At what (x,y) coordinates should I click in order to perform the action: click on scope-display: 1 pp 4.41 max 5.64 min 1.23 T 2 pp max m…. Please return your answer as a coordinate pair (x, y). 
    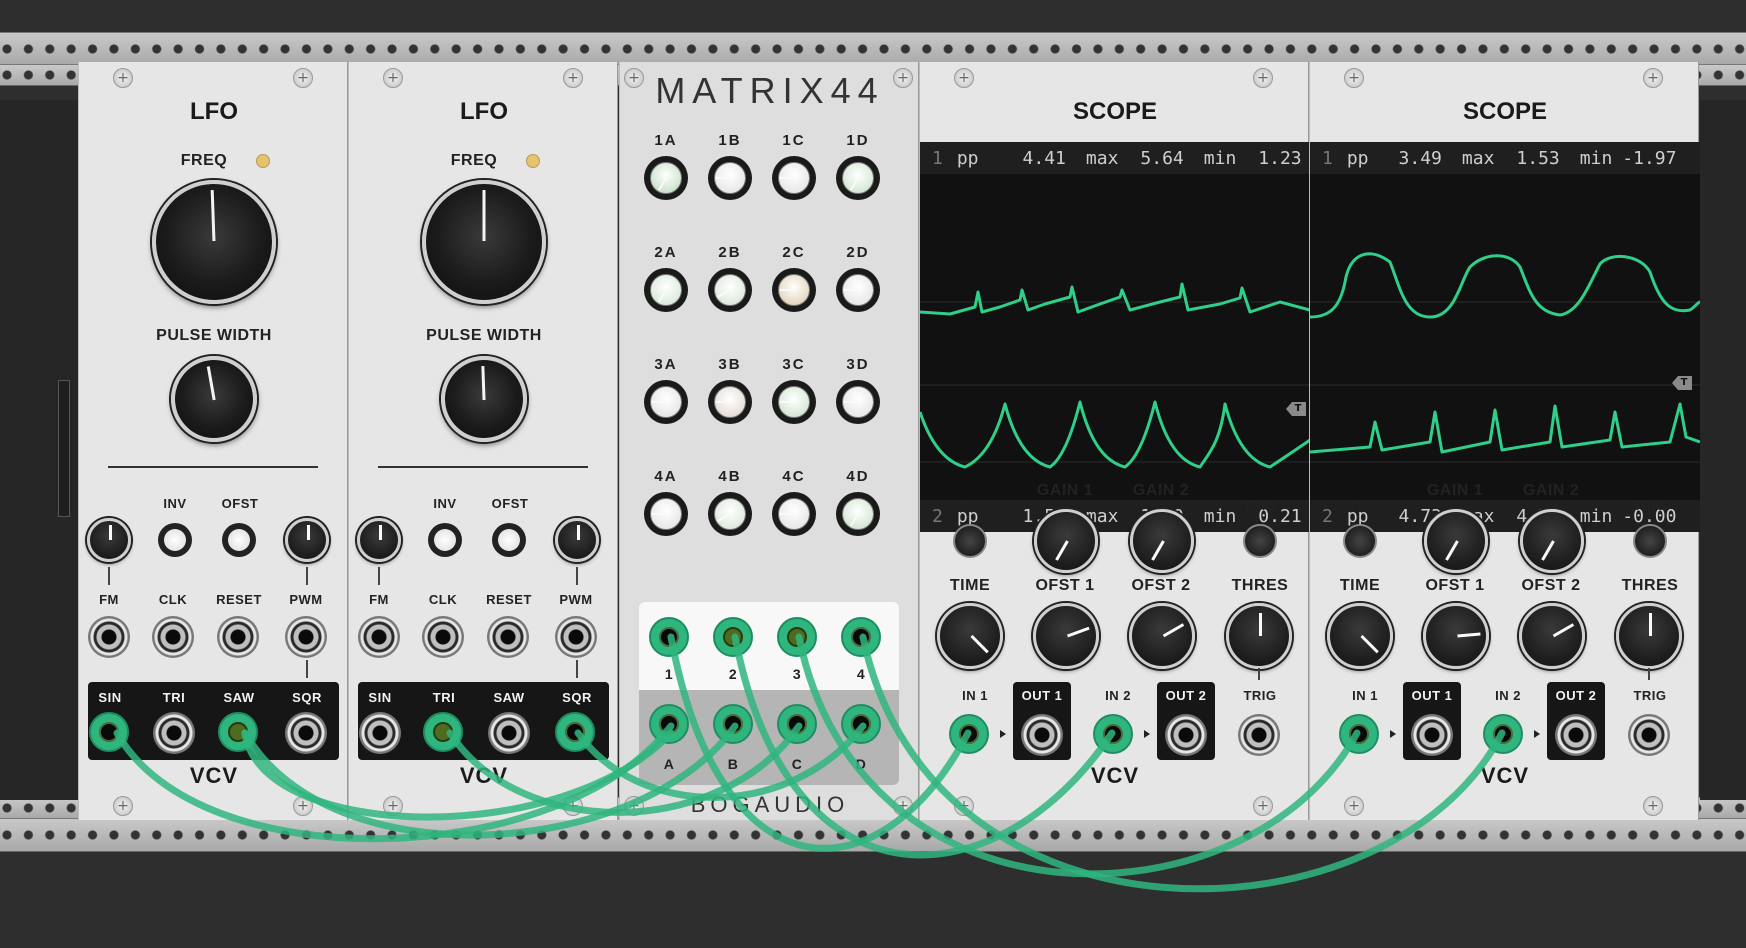
    Looking at the image, I should click on (1115, 337).